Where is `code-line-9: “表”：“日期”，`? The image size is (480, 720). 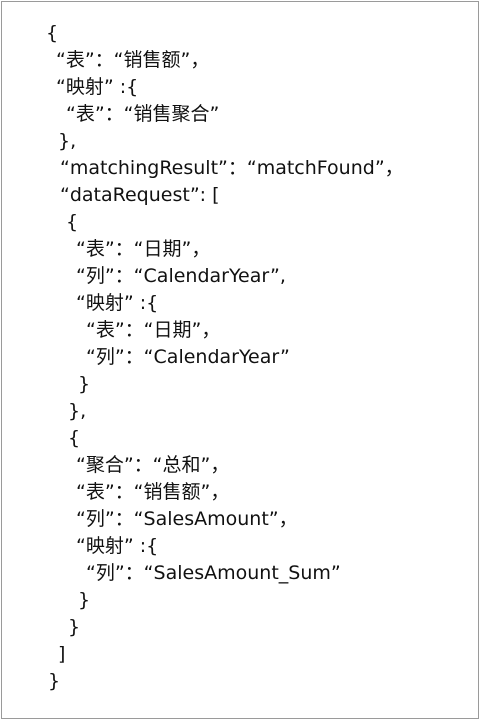 code-line-9: “表”：“日期”， is located at coordinates (143, 249).